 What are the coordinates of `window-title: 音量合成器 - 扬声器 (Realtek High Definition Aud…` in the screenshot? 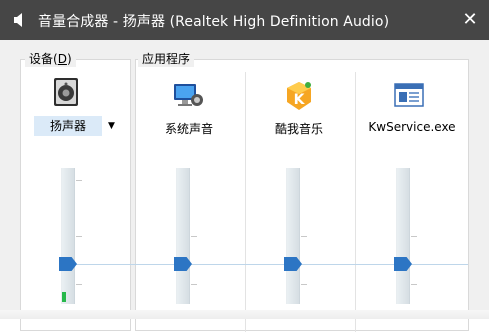 It's located at (214, 22).